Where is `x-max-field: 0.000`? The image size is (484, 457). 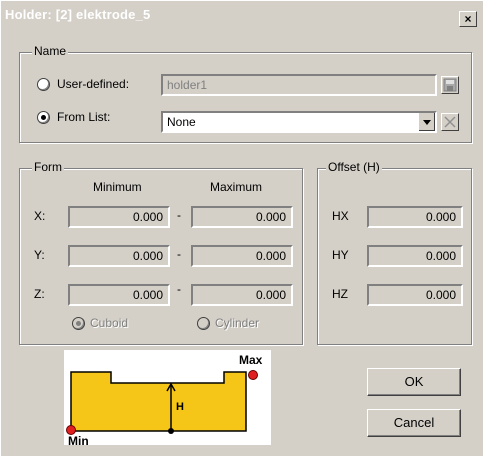
x-max-field: 0.000 is located at coordinates (242, 217).